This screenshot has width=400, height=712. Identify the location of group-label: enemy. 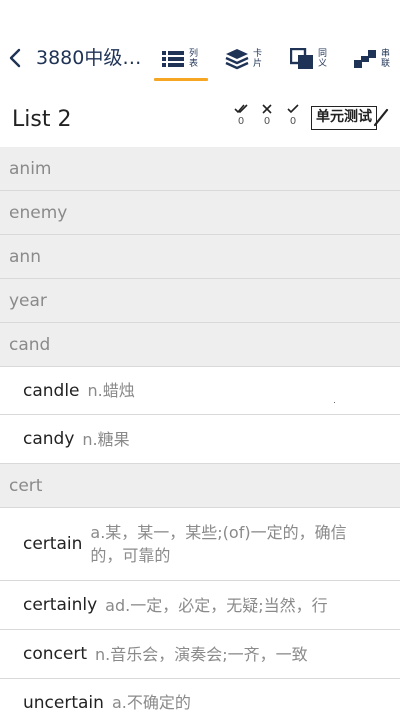
(38, 212).